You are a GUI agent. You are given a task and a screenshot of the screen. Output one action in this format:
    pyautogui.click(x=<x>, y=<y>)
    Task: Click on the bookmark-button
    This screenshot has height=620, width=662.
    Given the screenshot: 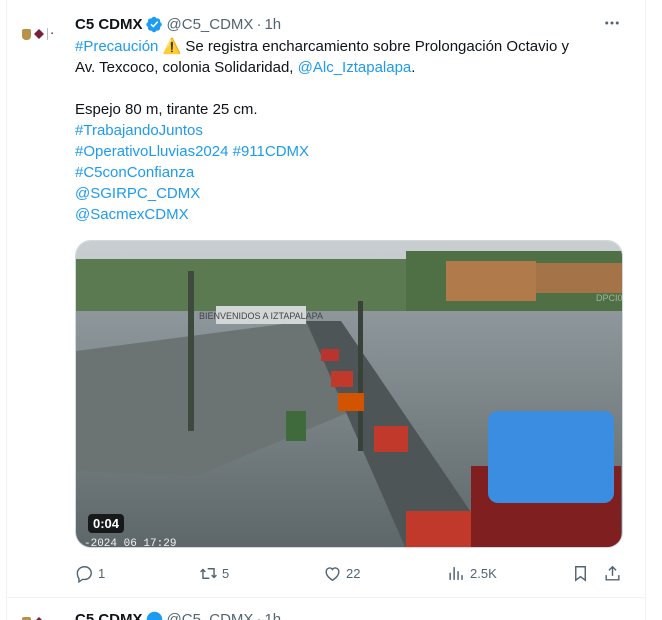 What is the action you would take?
    pyautogui.click(x=580, y=573)
    